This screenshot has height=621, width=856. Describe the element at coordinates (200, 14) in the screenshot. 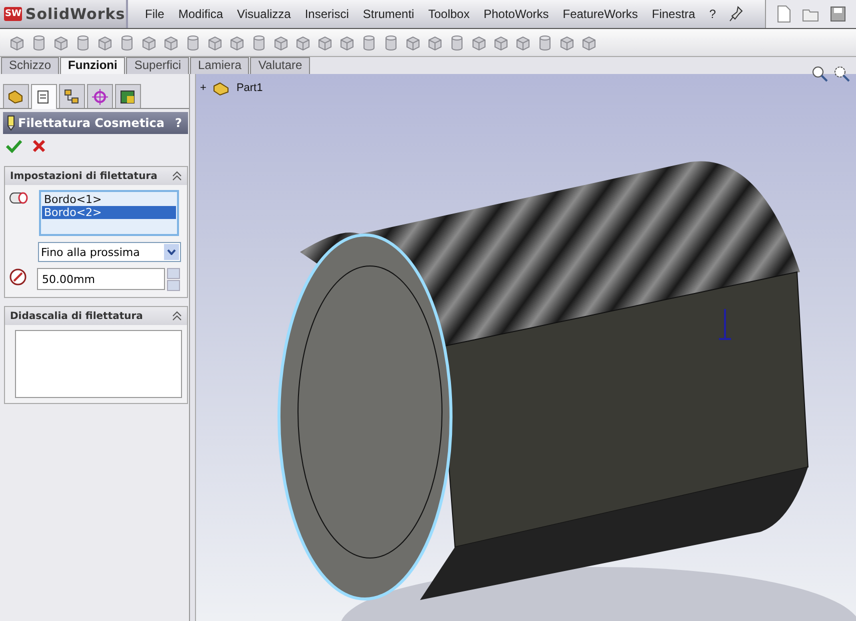

I see `menu-item: Modifica` at that location.